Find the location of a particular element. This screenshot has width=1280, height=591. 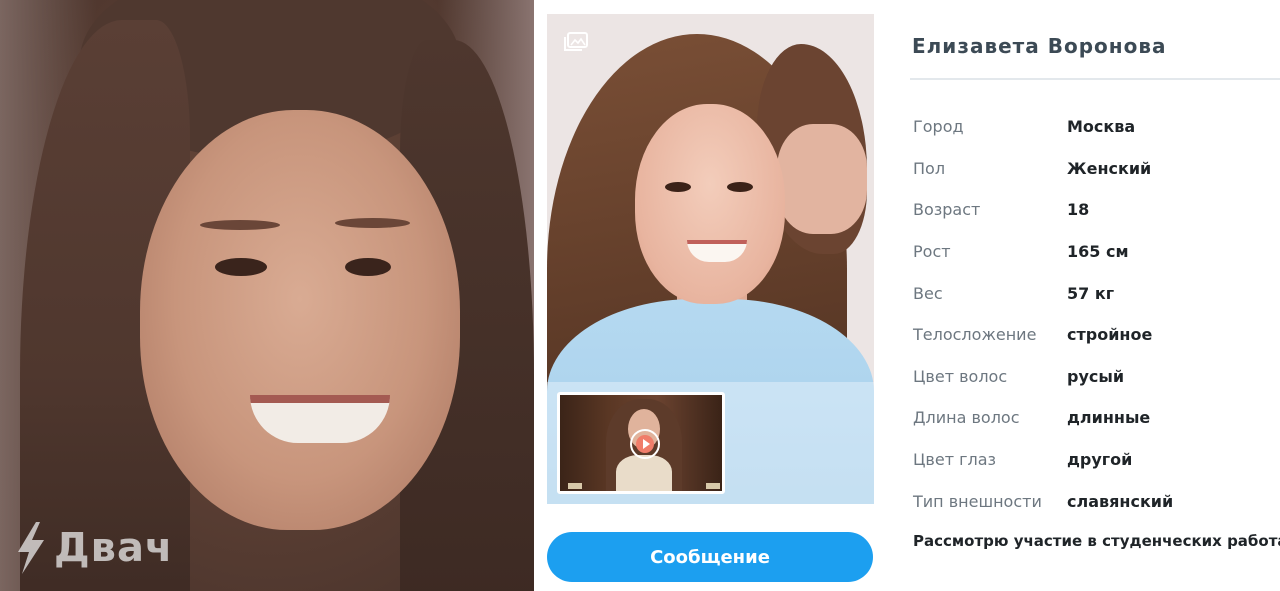

attribute-row-build: Телосложение стройное is located at coordinates (1093, 335).